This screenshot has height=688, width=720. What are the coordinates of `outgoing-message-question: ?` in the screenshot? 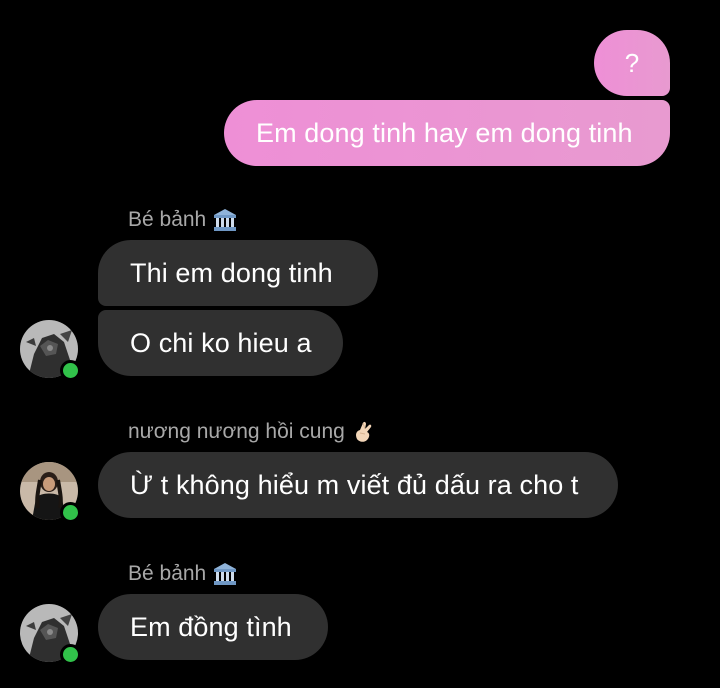 It's located at (632, 63).